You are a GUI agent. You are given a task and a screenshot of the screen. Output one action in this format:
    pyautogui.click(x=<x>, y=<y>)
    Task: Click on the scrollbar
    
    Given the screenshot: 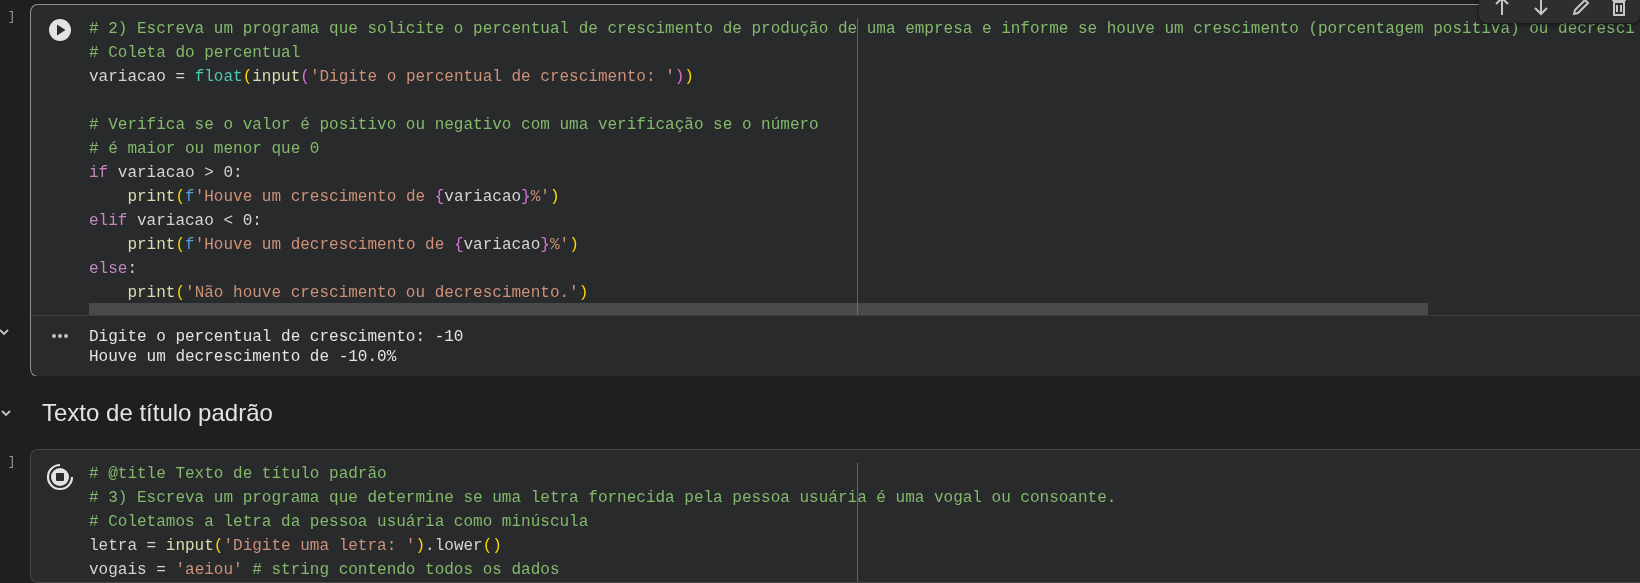 What is the action you would take?
    pyautogui.click(x=758, y=309)
    